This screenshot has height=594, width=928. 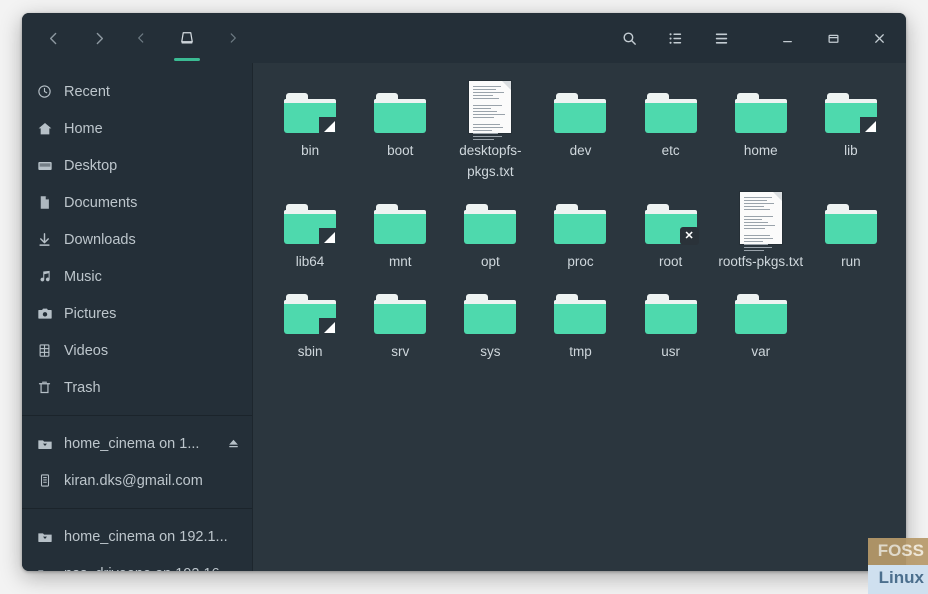 I want to click on folder-icon: ✕, so click(x=671, y=218).